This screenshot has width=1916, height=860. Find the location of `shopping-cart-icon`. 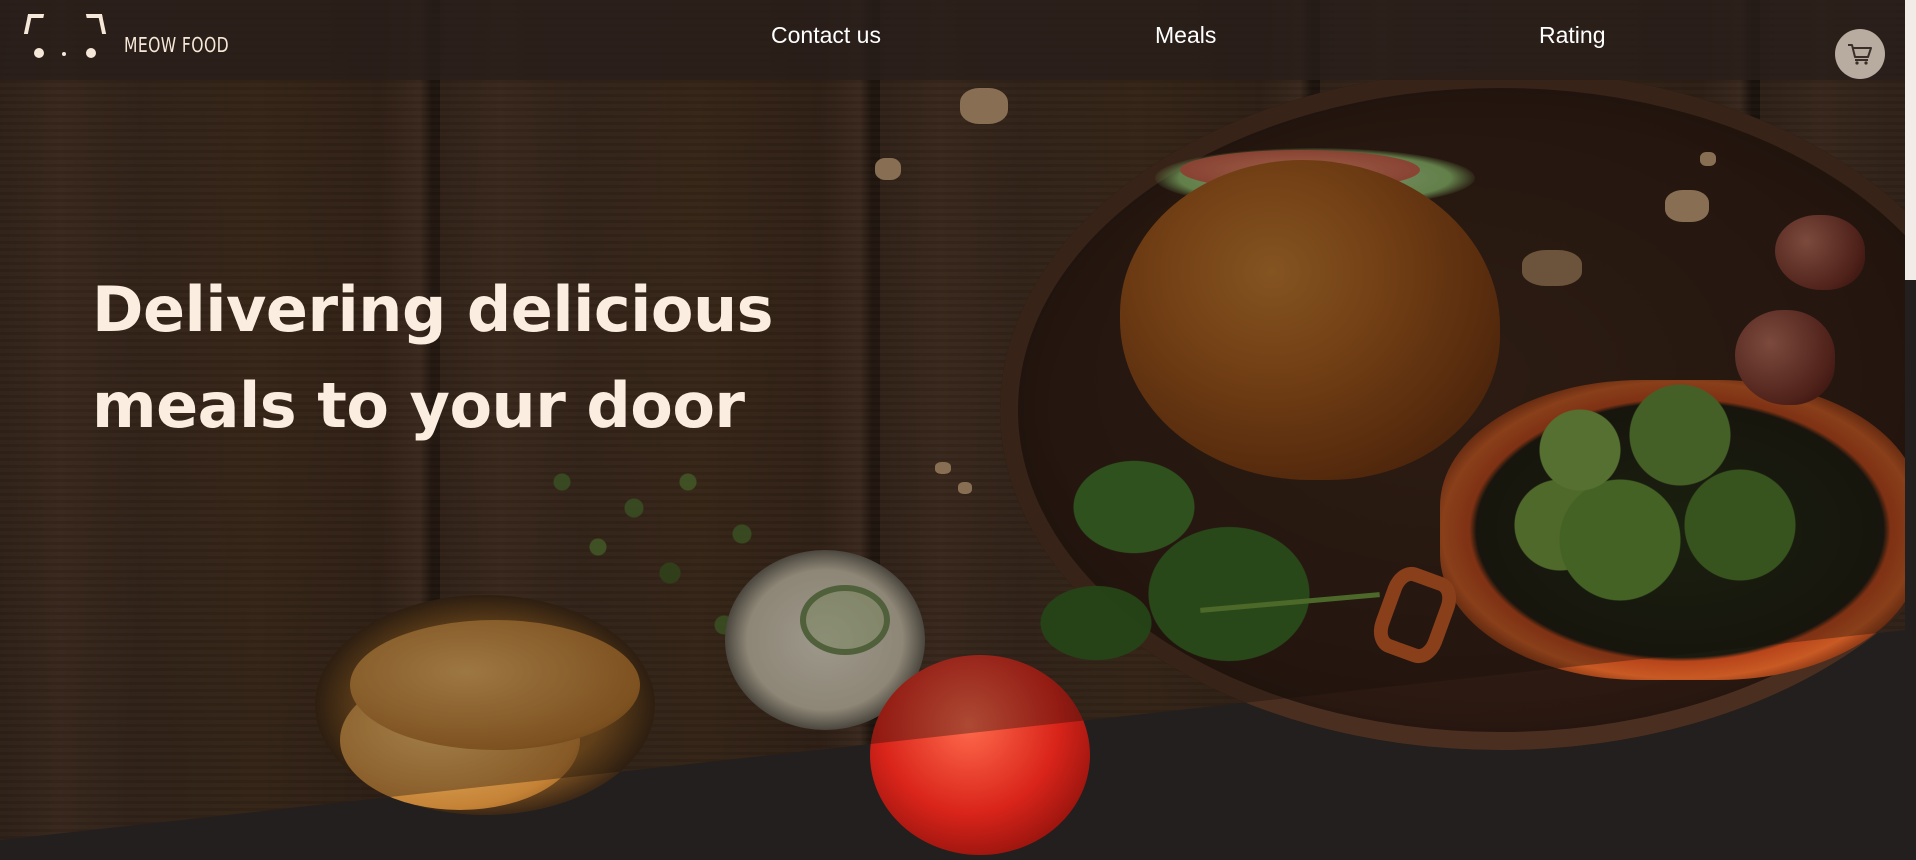

shopping-cart-icon is located at coordinates (1860, 54).